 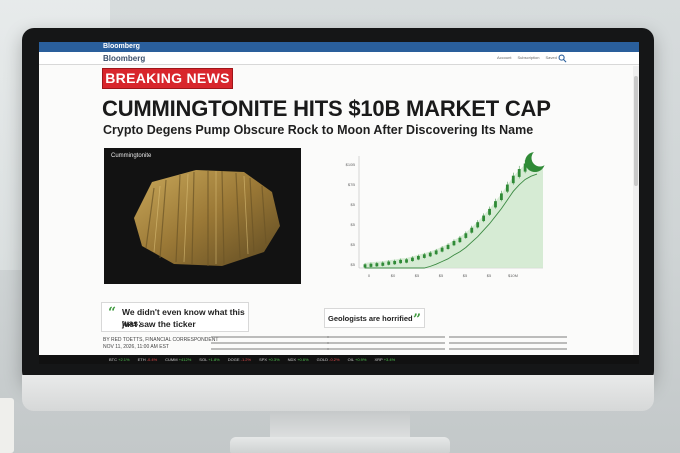 I want to click on search-icon, so click(x=562, y=58).